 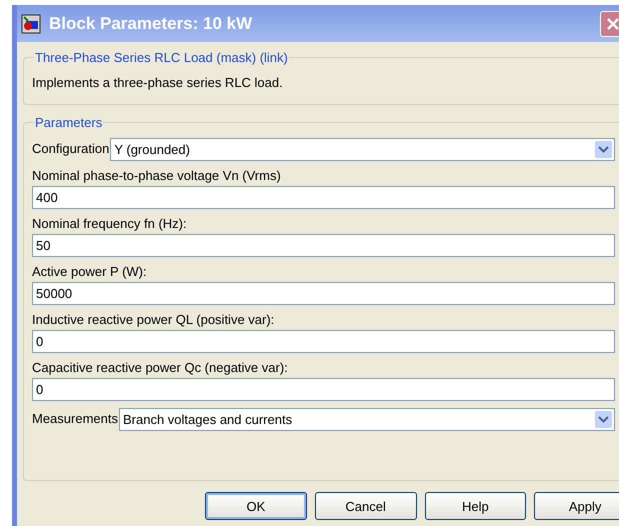 What do you see at coordinates (323, 293) in the screenshot?
I see `input-field: 50000` at bounding box center [323, 293].